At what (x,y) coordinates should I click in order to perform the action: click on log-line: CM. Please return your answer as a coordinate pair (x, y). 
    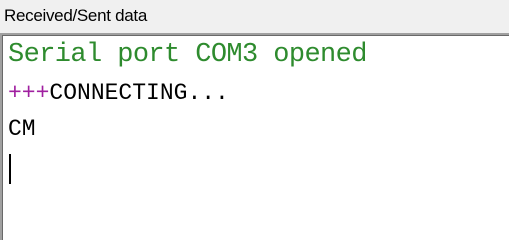
    Looking at the image, I should click on (22, 129).